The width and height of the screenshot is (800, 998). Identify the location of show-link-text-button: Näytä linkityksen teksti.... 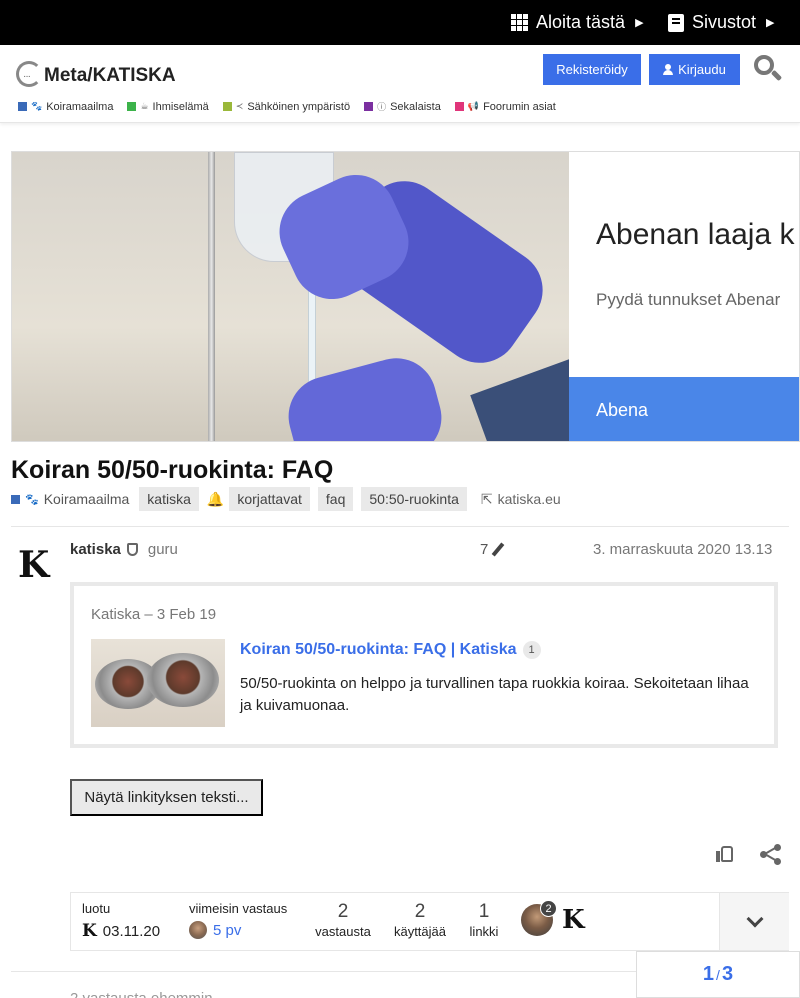
(166, 797).